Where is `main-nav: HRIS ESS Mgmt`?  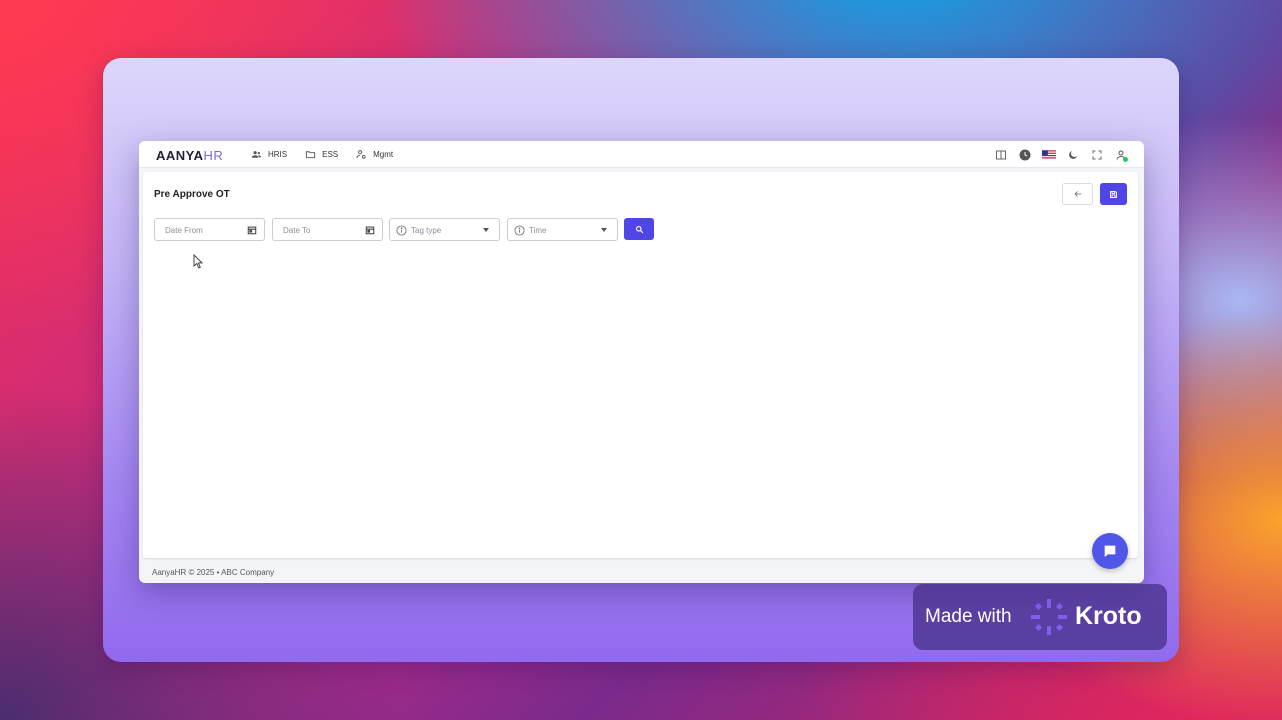 main-nav: HRIS ESS Mgmt is located at coordinates (322, 154).